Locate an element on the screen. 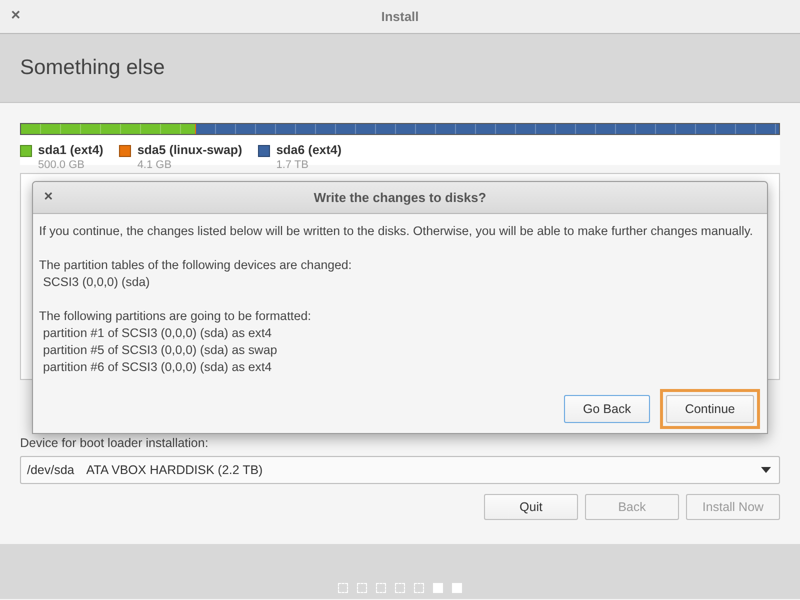  list-item: SCSI3 (0,0,0) (sda) is located at coordinates (96, 282).